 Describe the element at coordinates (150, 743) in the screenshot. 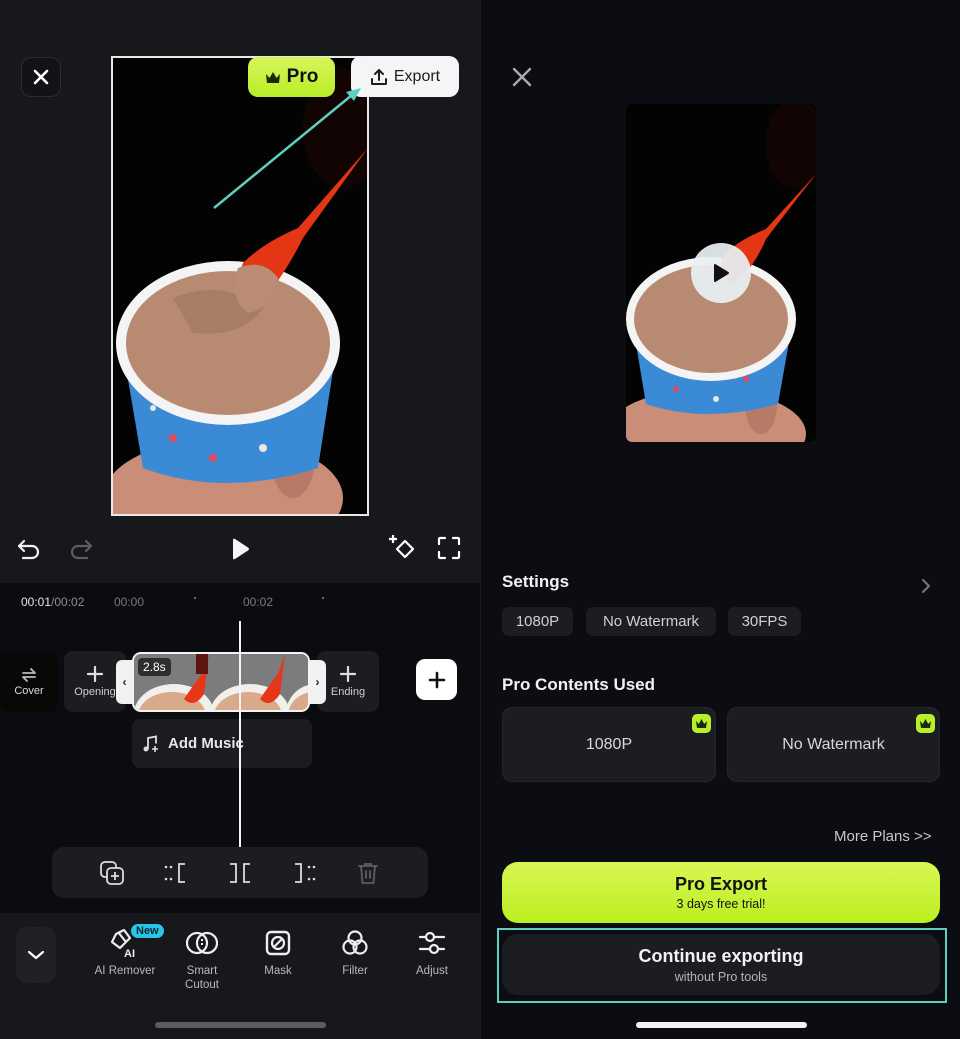

I see `music-note-icon` at that location.